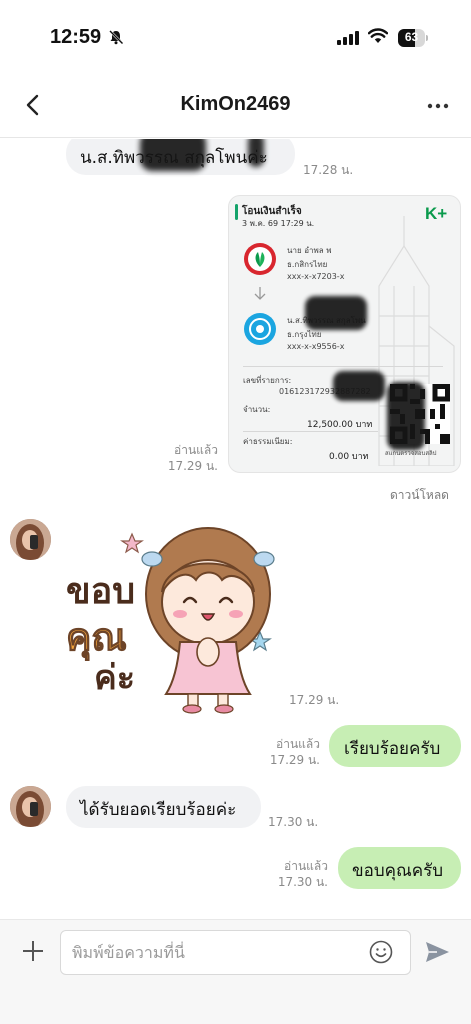  Describe the element at coordinates (299, 874) in the screenshot. I see `read-receipt: อ่านแล้ว 17.30 น.` at that location.